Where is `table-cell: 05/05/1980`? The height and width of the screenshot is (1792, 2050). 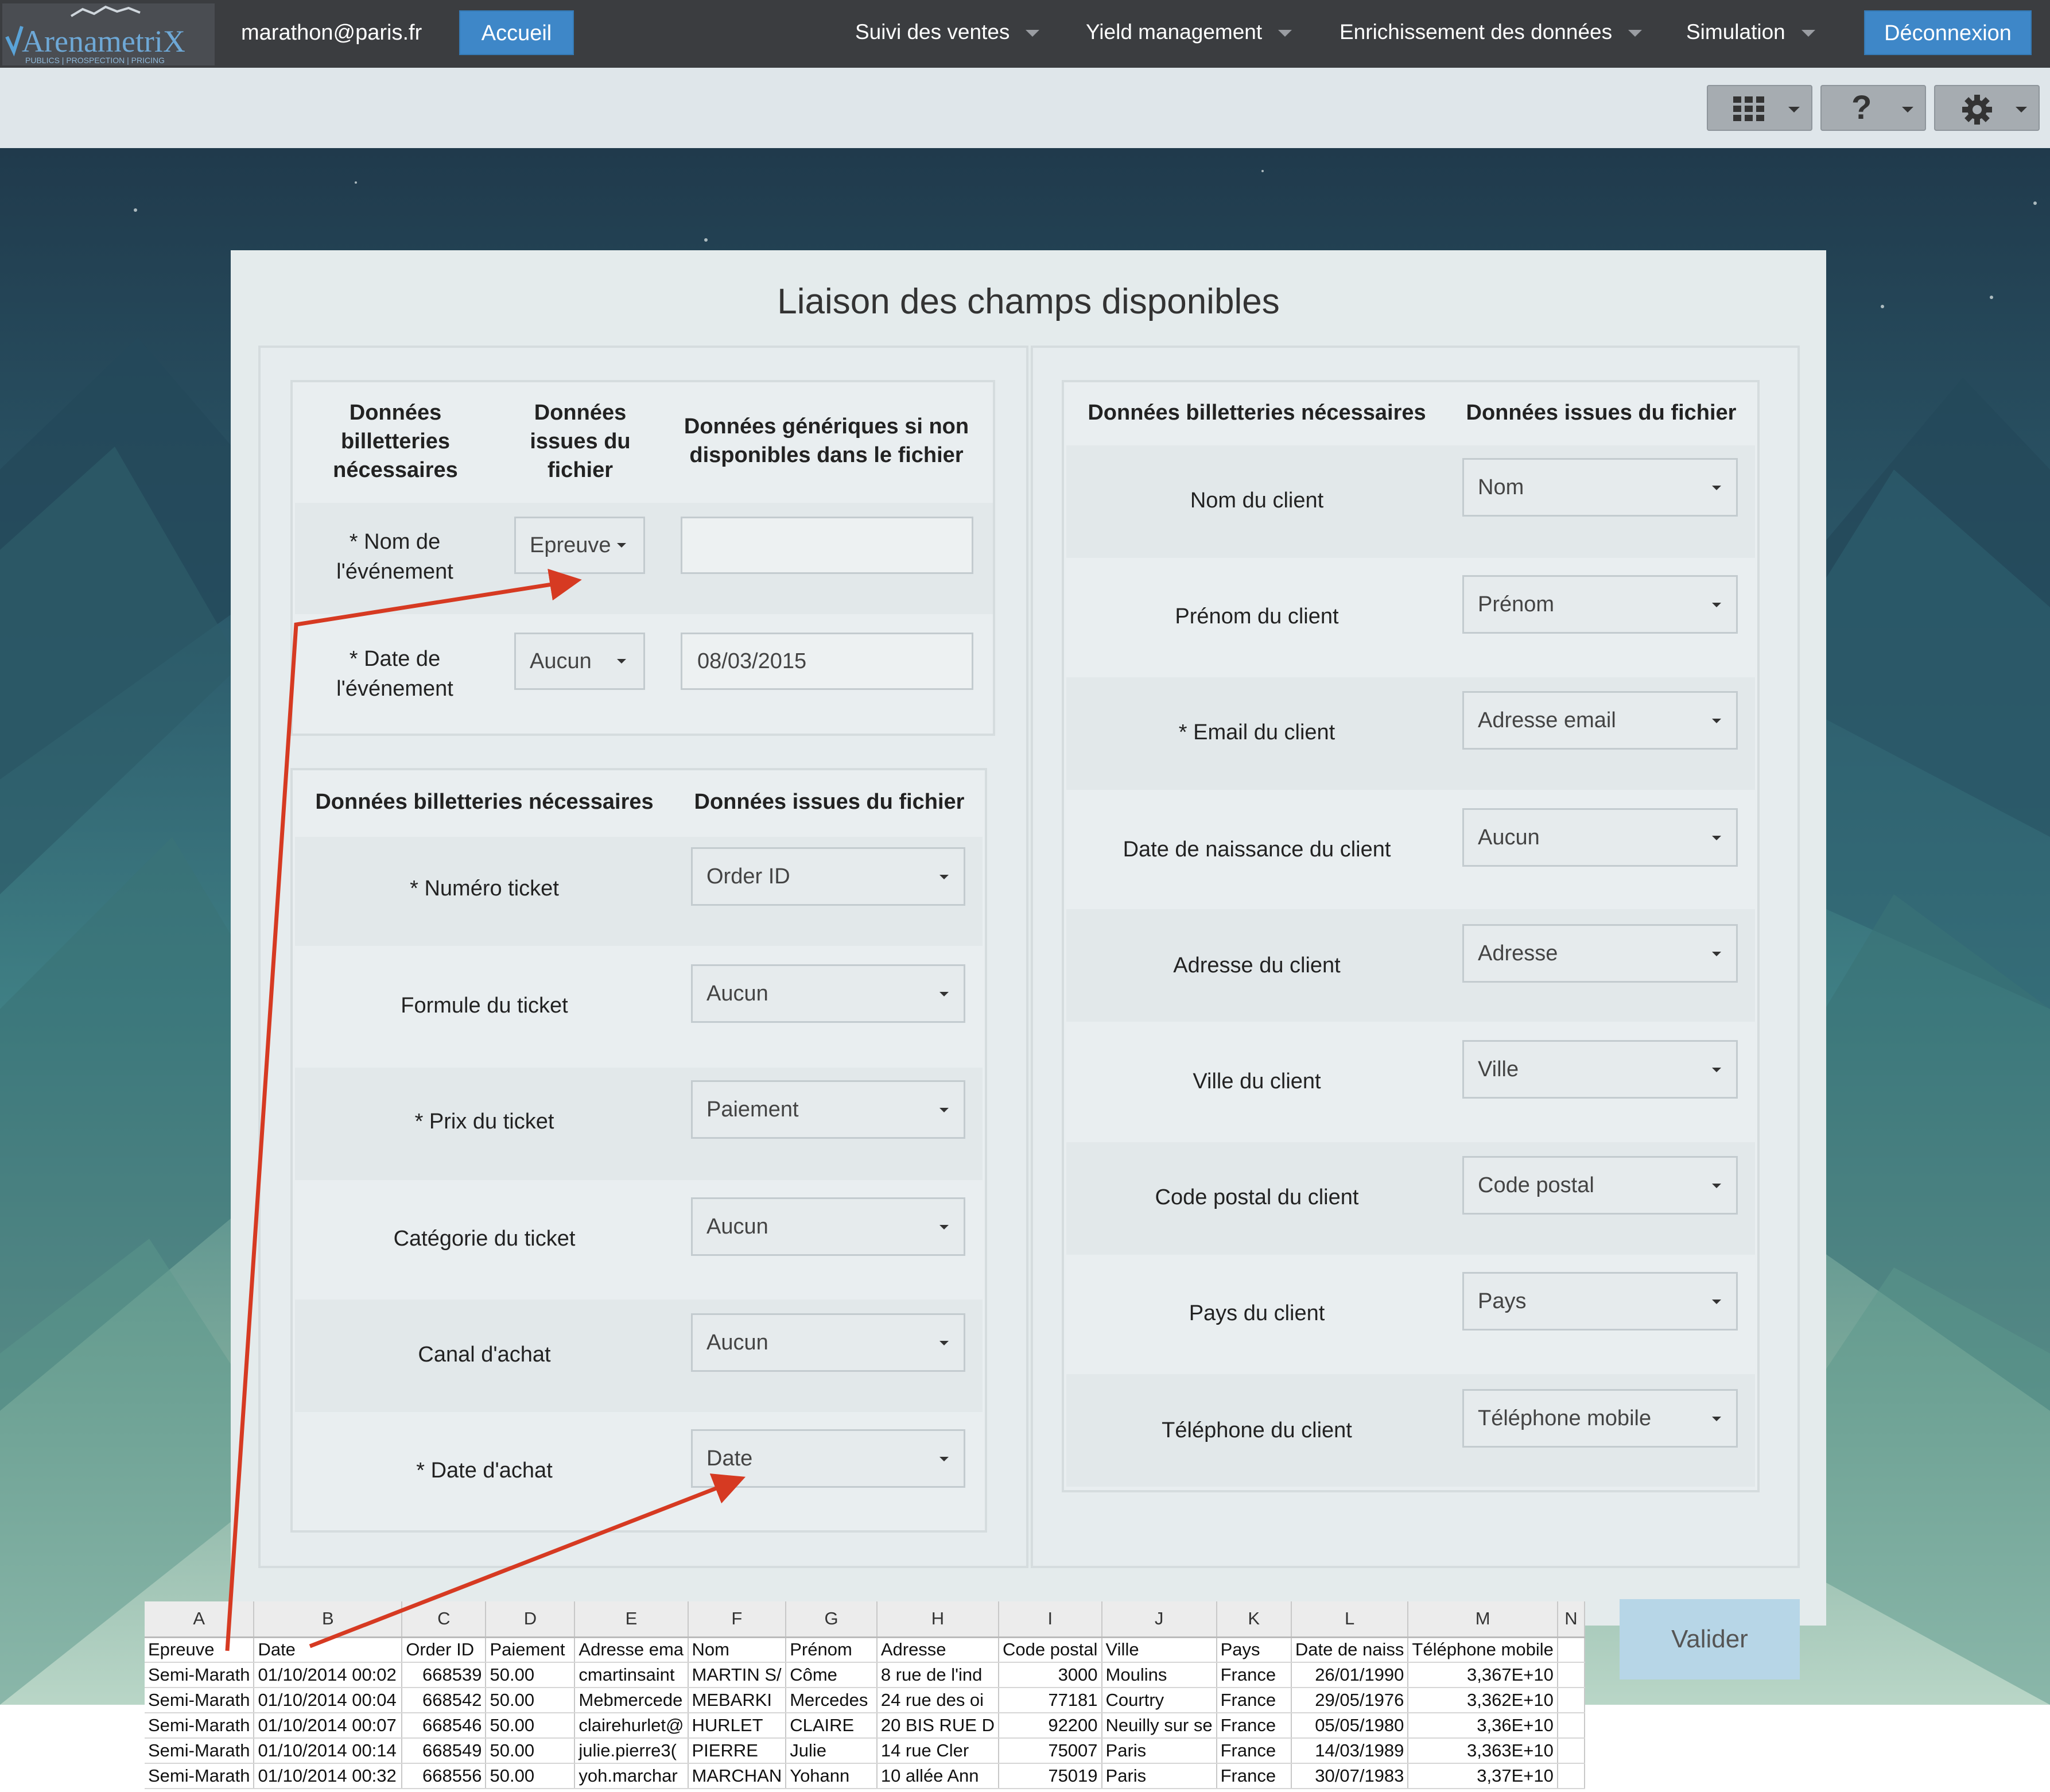
table-cell: 05/05/1980 is located at coordinates (1350, 1726).